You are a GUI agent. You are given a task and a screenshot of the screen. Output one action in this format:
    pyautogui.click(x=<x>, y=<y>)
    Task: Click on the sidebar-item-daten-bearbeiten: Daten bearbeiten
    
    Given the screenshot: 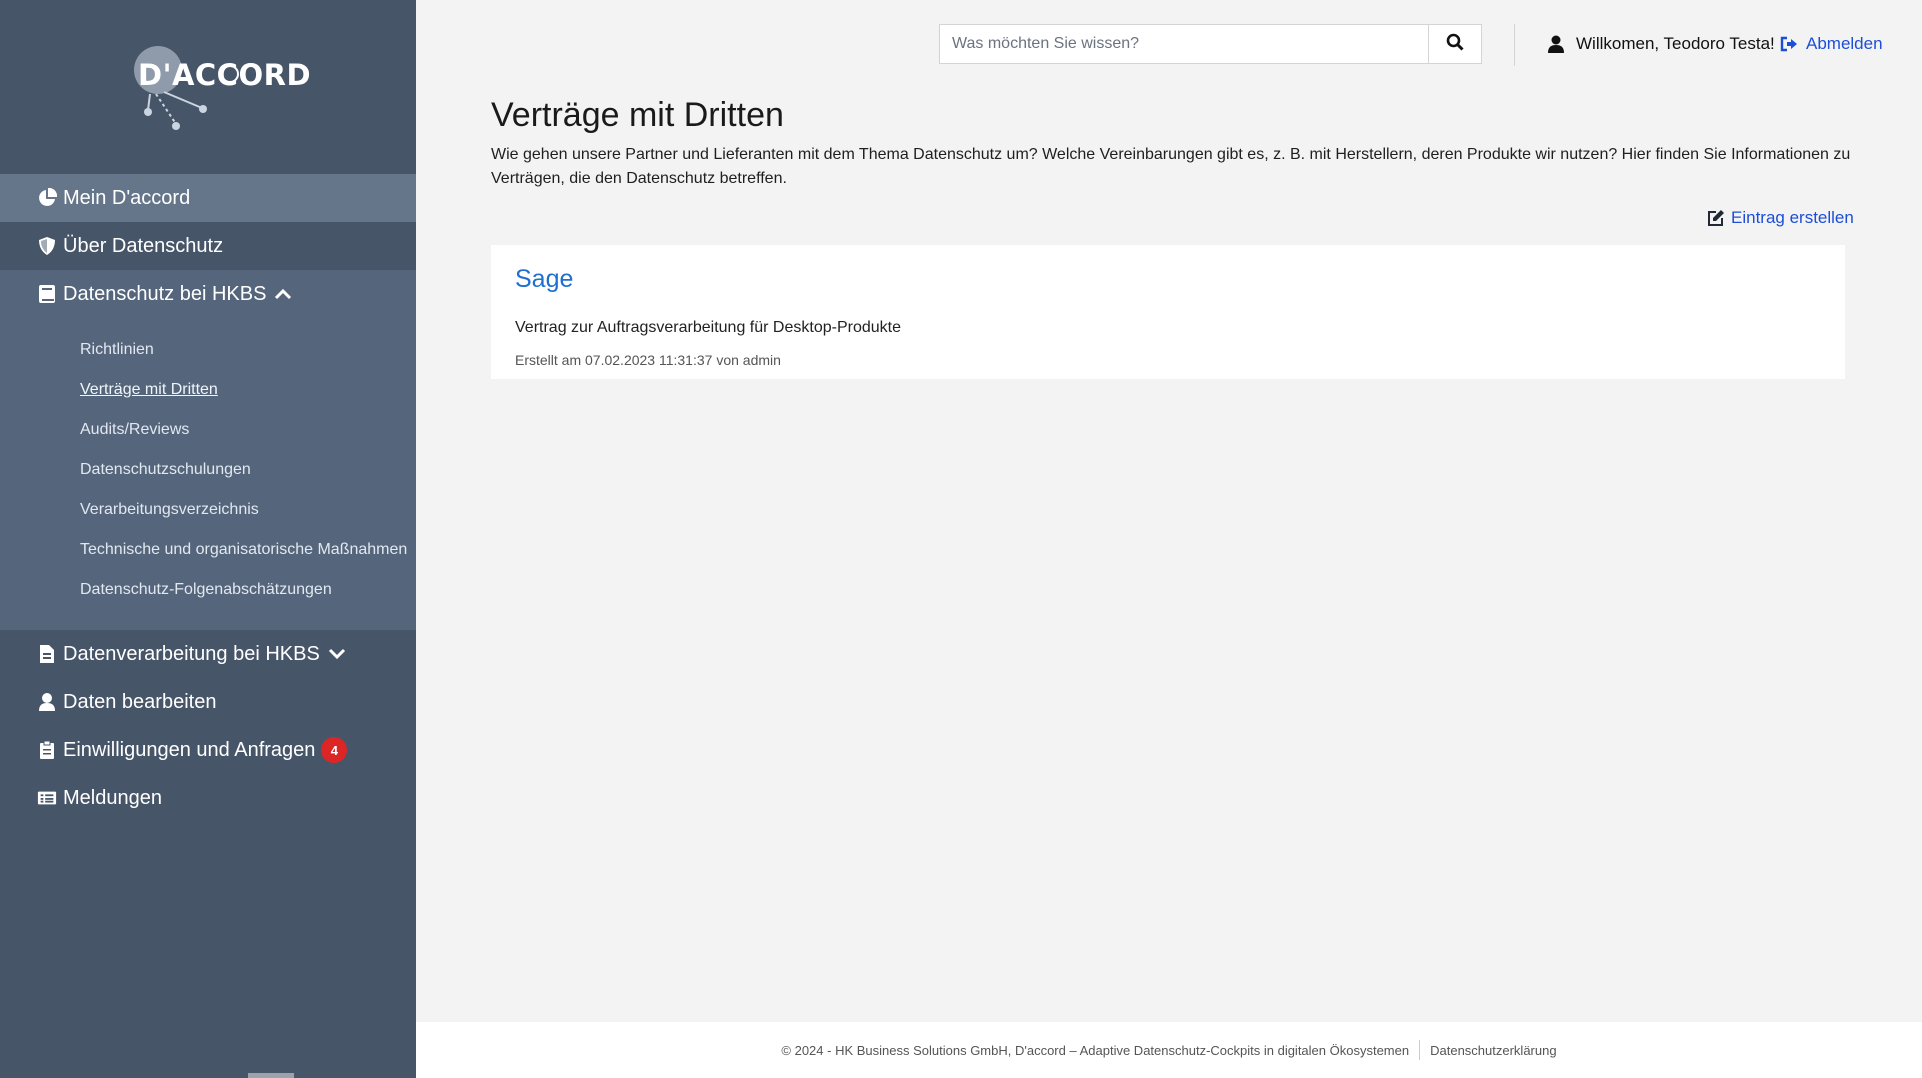 What is the action you would take?
    pyautogui.click(x=208, y=702)
    